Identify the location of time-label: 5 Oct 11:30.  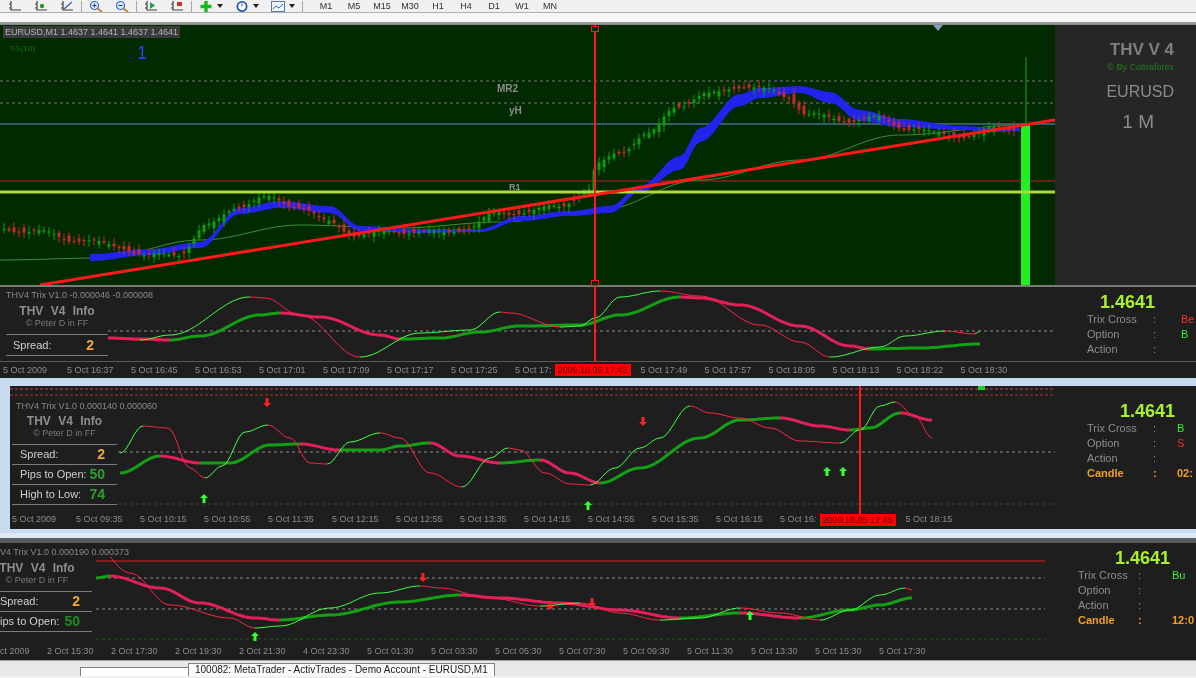
(710, 651).